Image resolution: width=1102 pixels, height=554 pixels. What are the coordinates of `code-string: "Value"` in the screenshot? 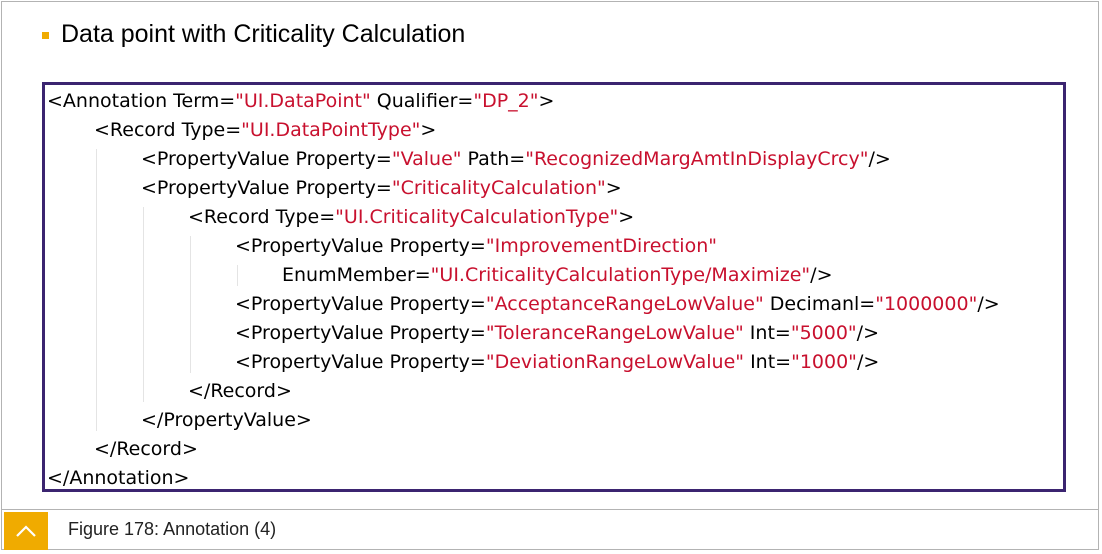 It's located at (426, 159).